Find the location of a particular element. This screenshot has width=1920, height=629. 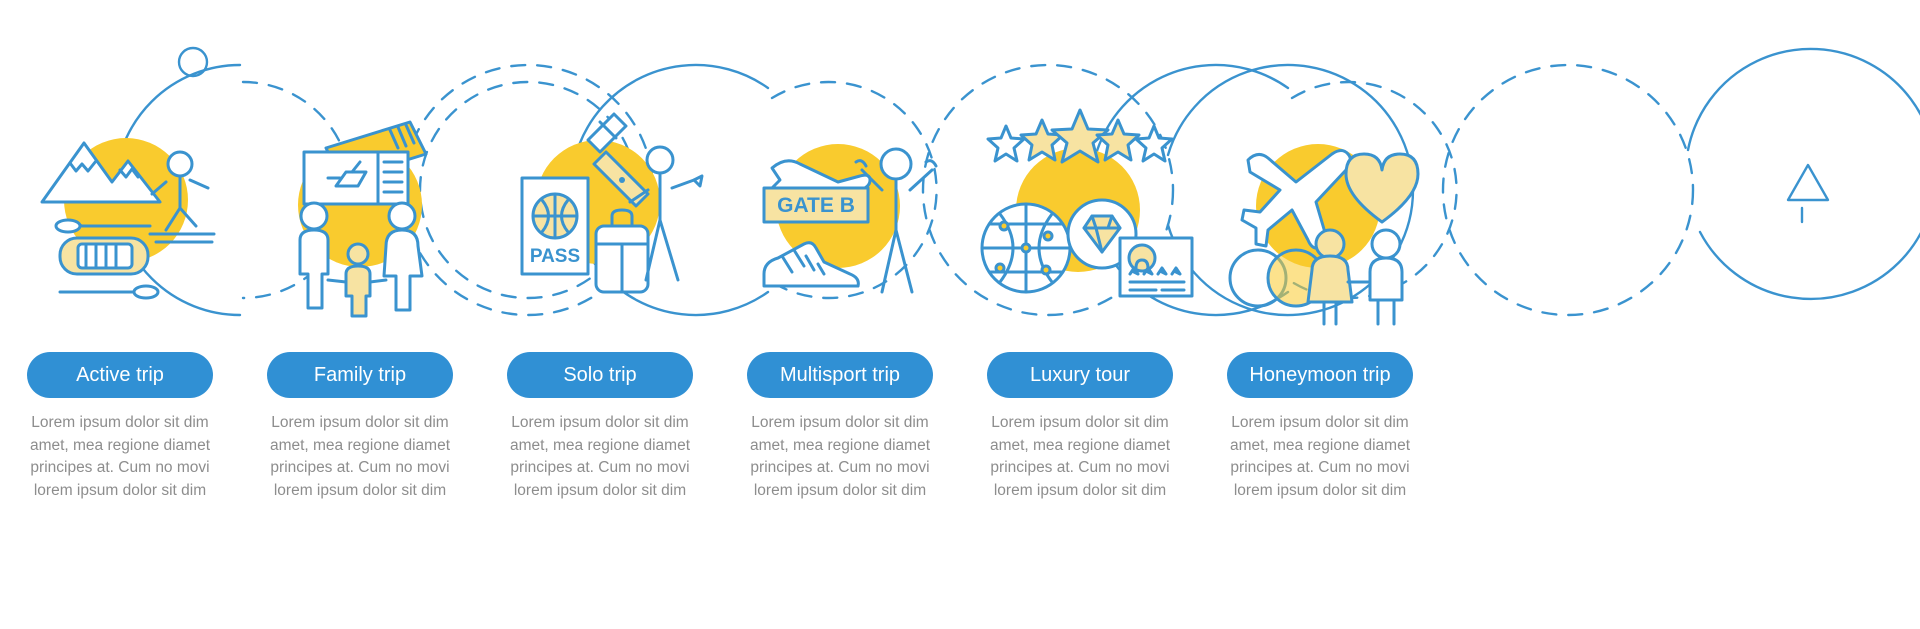

pill-solo-trip: Solo trip is located at coordinates (600, 375).